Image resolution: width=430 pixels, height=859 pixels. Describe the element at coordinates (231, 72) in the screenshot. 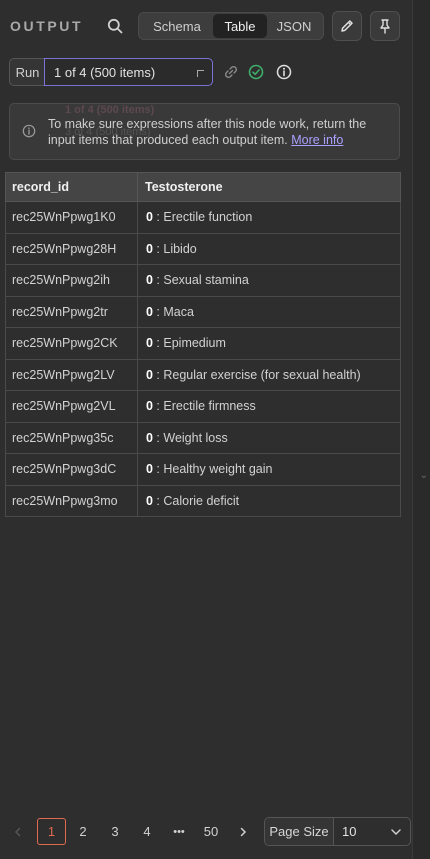

I see `linking-icon` at that location.